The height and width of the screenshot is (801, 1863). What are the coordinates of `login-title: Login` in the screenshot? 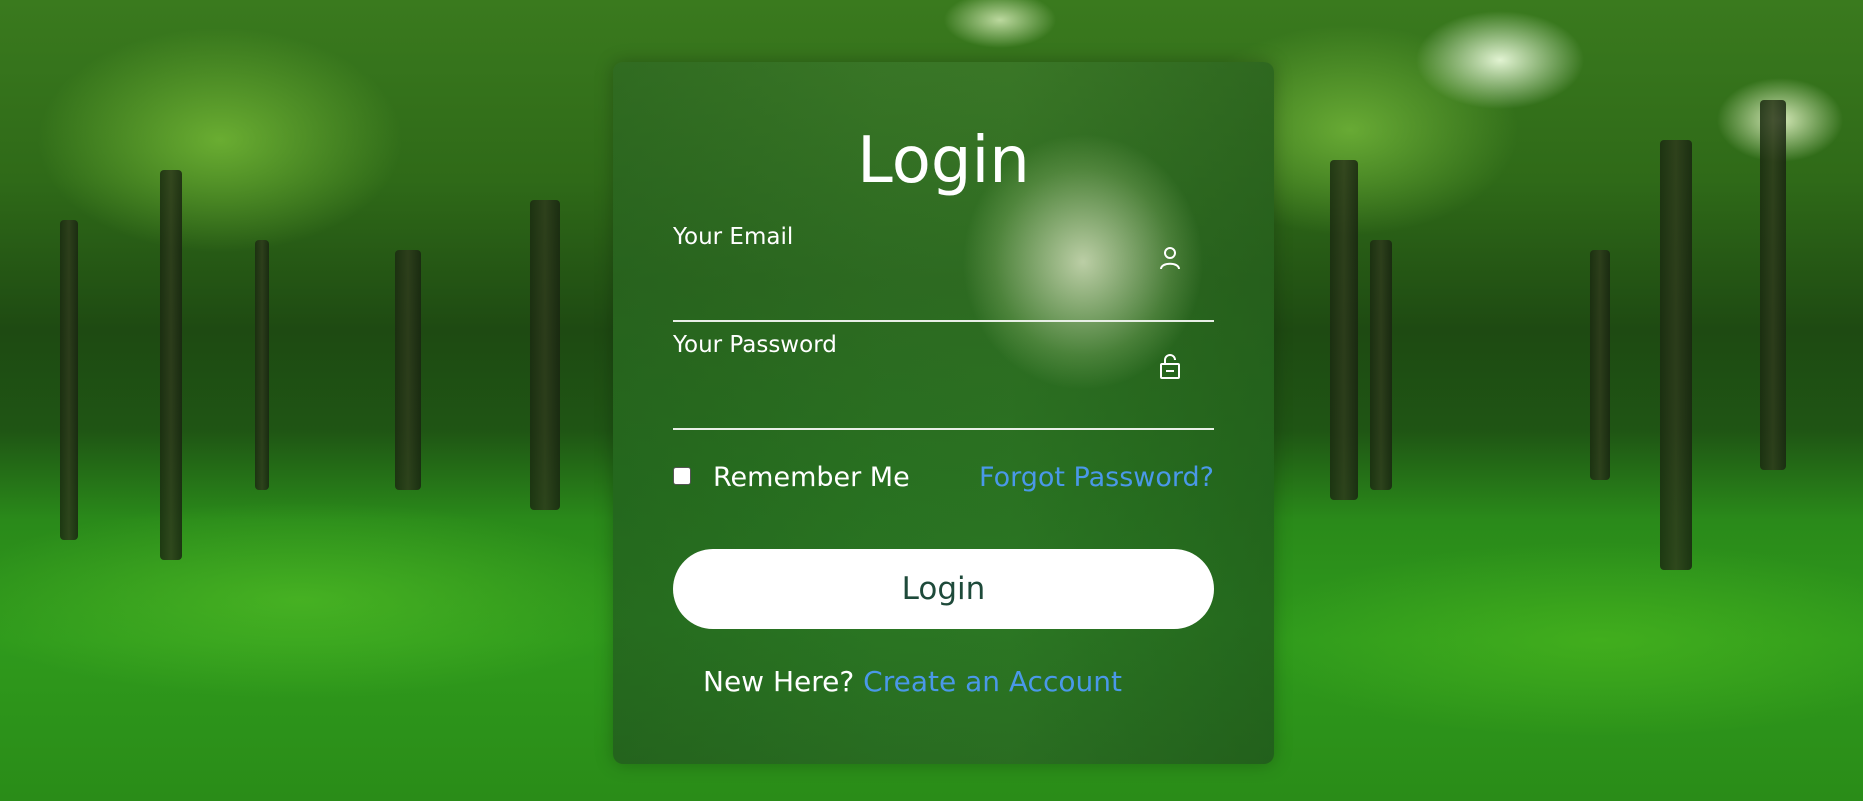 It's located at (943, 161).